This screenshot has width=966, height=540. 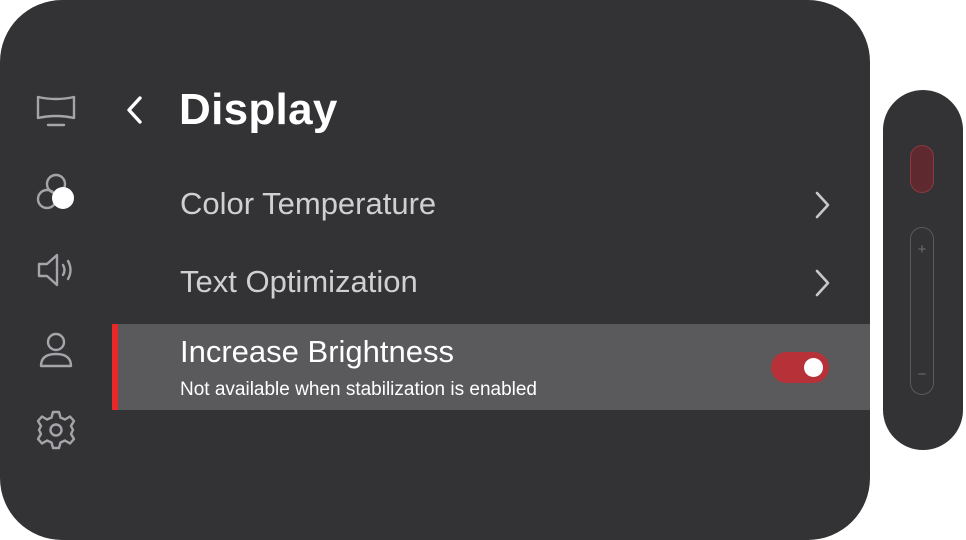 I want to click on tv-display-icon, so click(x=56, y=110).